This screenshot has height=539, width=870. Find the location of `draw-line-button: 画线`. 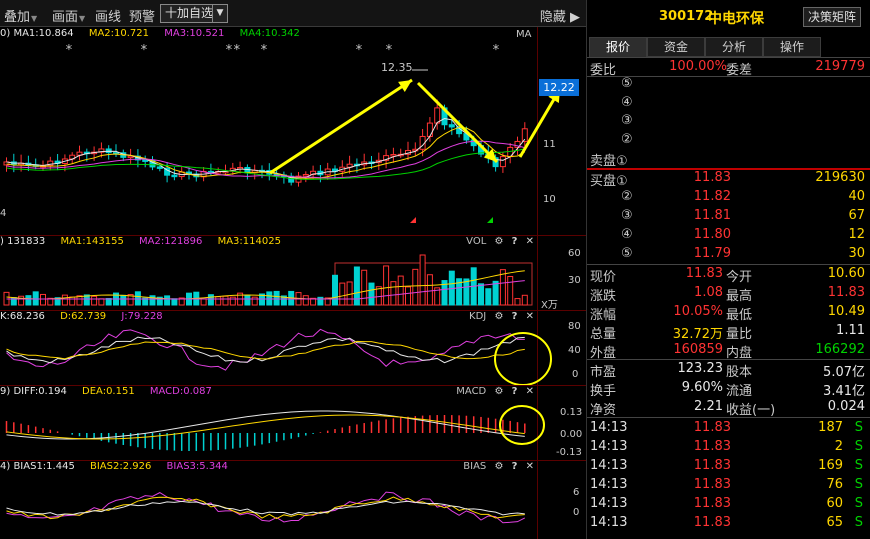

draw-line-button: 画线 is located at coordinates (108, 15).